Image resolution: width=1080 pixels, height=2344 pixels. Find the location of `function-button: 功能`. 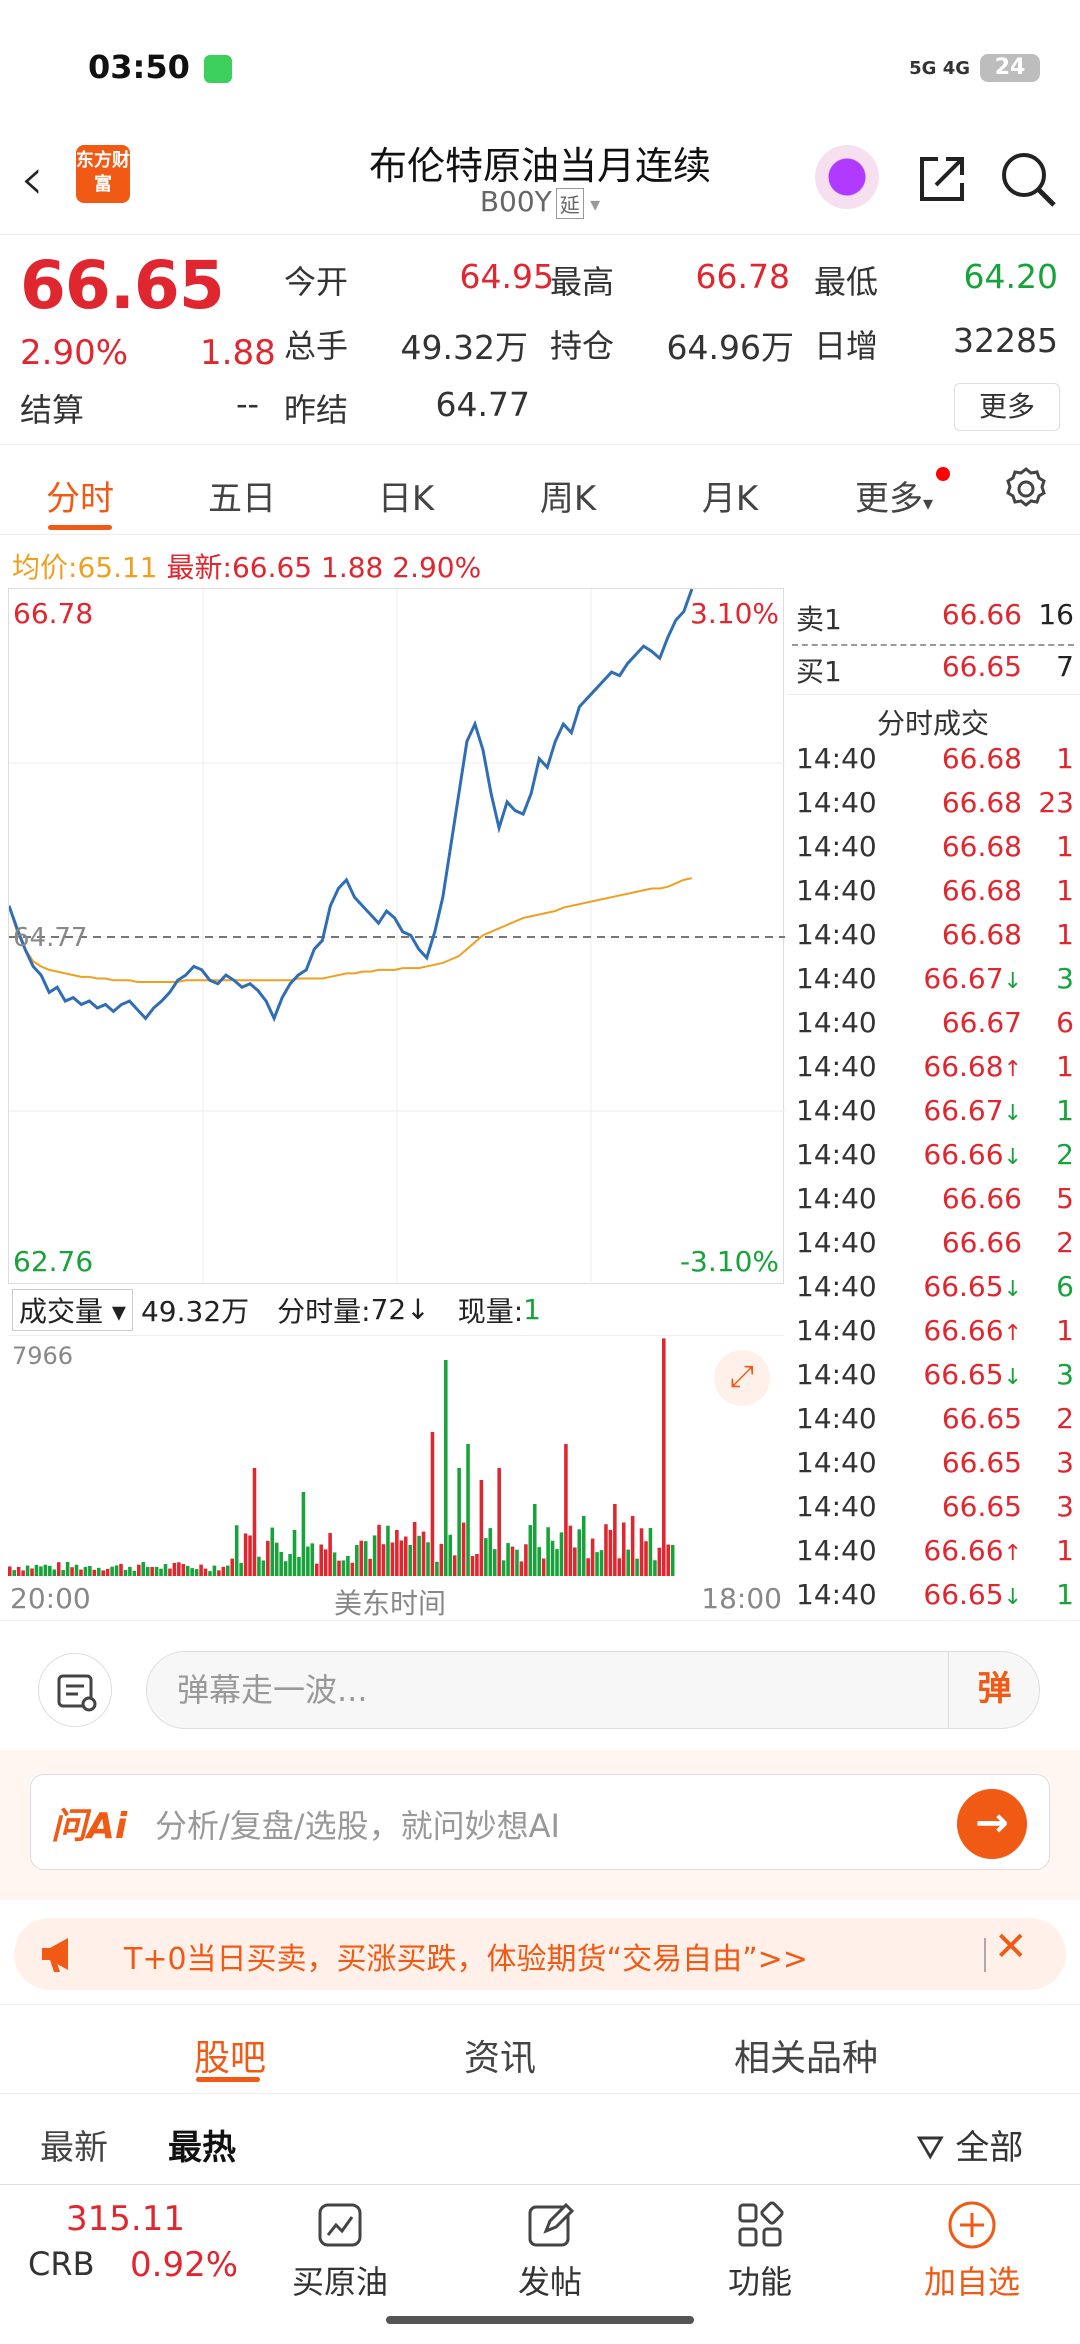

function-button: 功能 is located at coordinates (760, 2251).